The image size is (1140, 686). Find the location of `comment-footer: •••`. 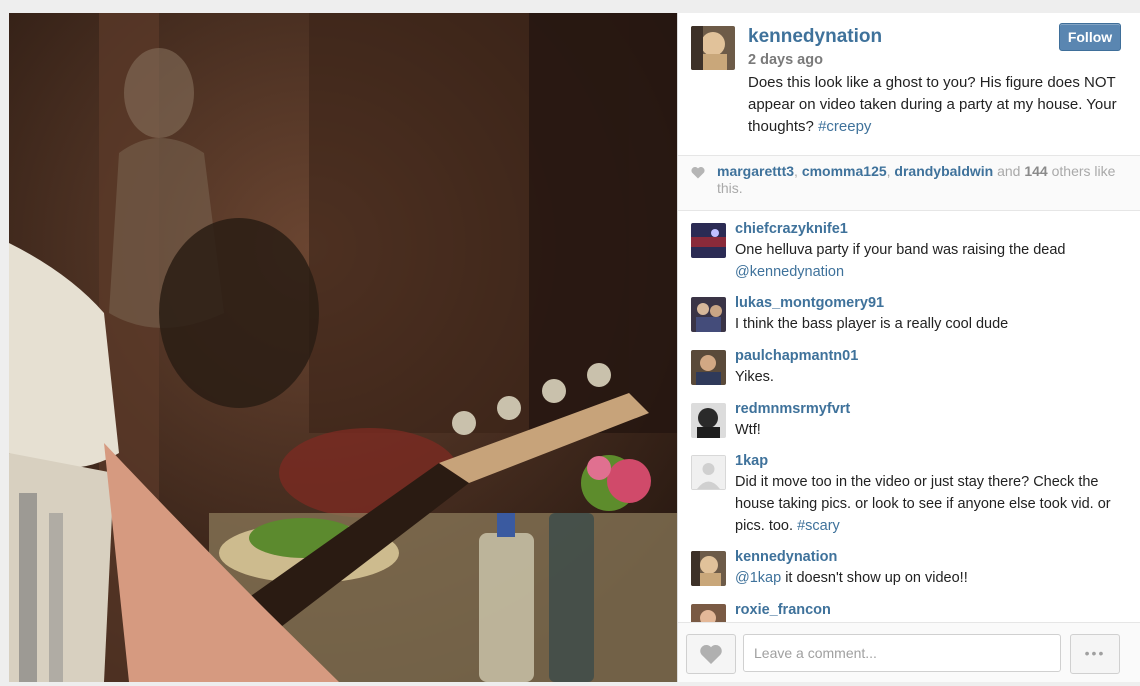

comment-footer: ••• is located at coordinates (909, 652).